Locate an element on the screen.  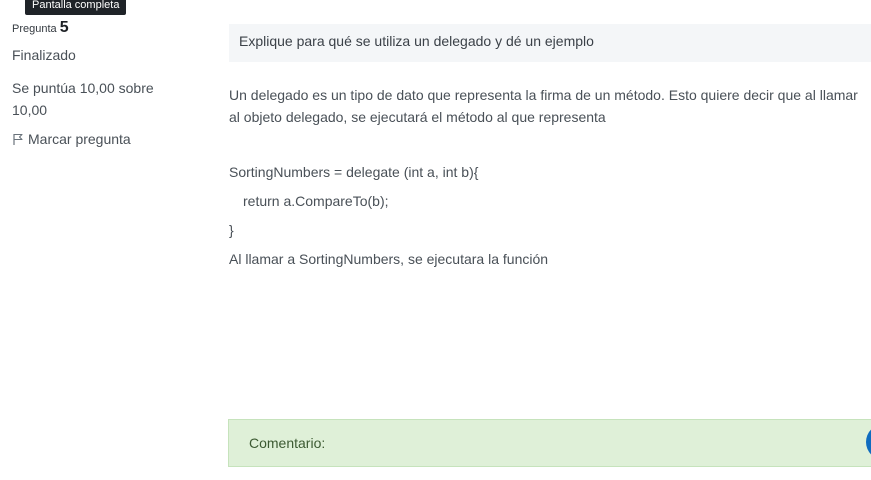
question-label: Pregunta is located at coordinates (34, 29).